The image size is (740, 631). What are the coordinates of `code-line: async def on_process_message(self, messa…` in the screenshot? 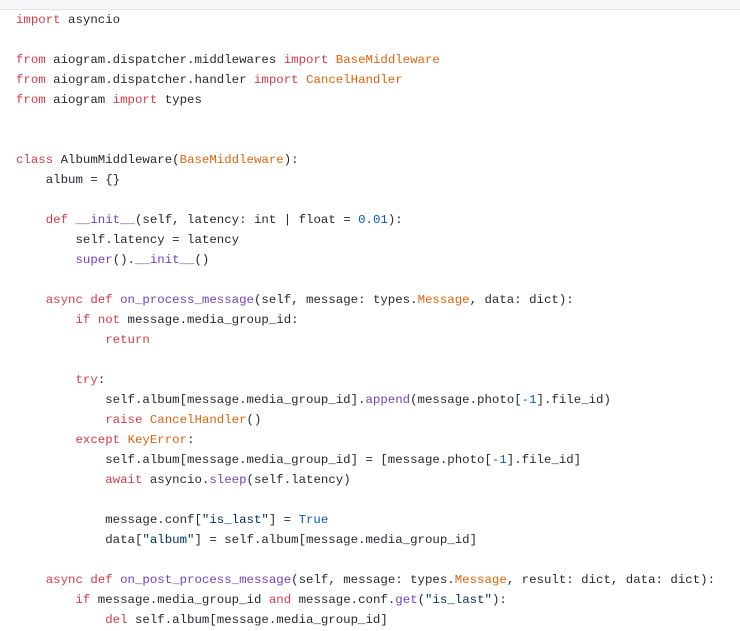 It's located at (365, 300).